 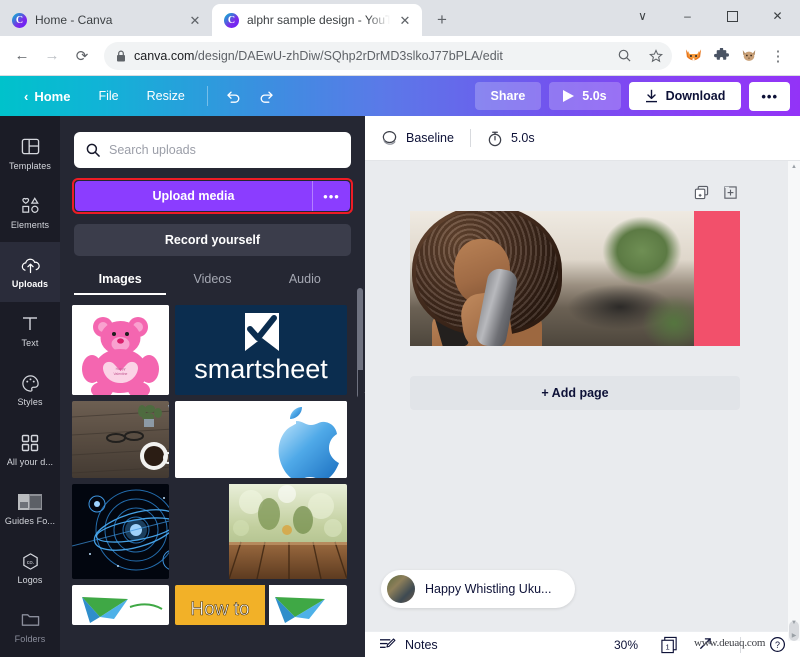 What do you see at coordinates (30, 402) in the screenshot?
I see `sidebar-item-label: Styles` at bounding box center [30, 402].